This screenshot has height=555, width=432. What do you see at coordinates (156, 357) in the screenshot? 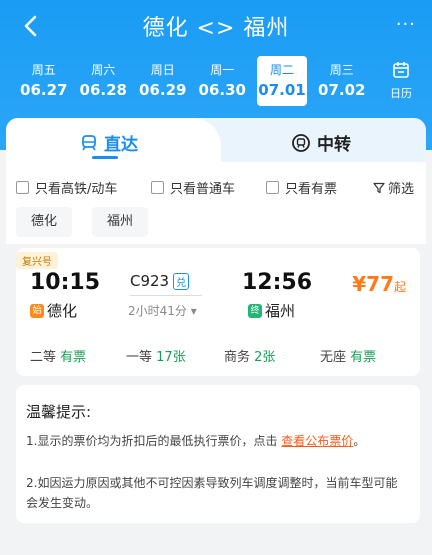
I see `seat-first-class: 一等 17张` at bounding box center [156, 357].